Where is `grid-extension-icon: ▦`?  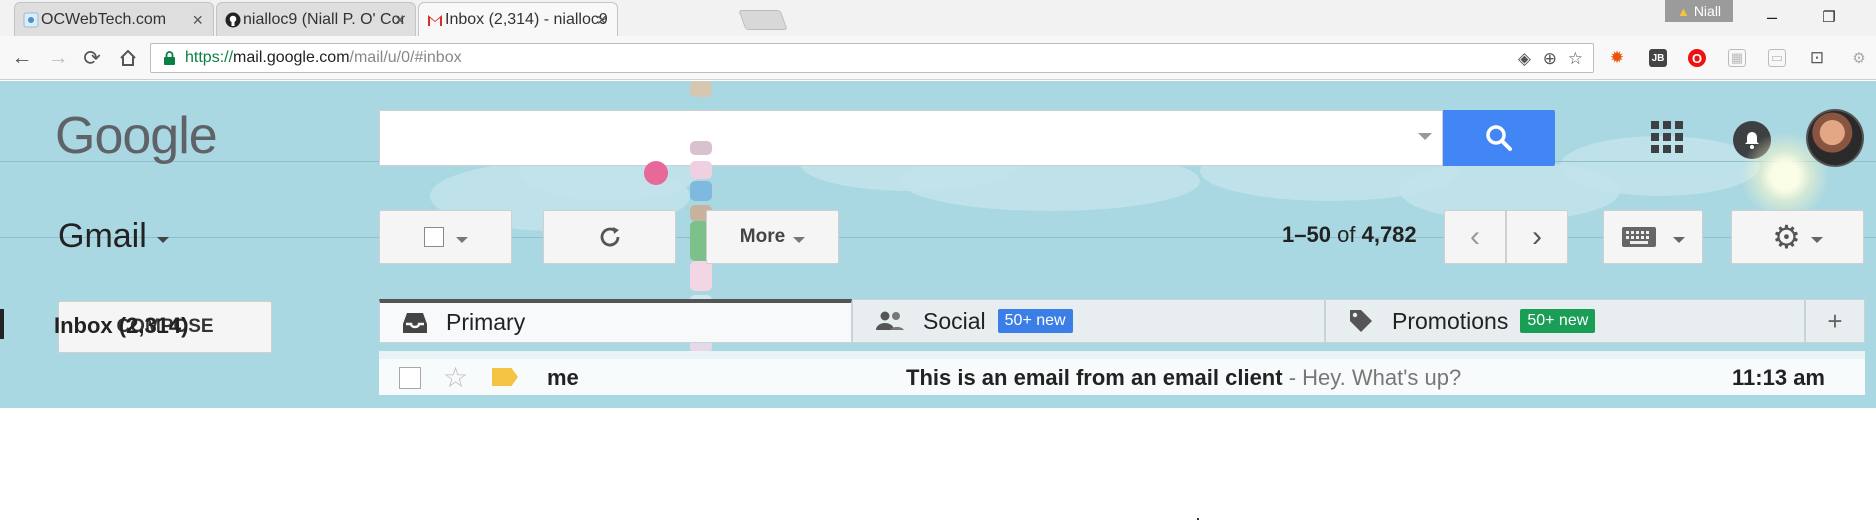 grid-extension-icon: ▦ is located at coordinates (1737, 58).